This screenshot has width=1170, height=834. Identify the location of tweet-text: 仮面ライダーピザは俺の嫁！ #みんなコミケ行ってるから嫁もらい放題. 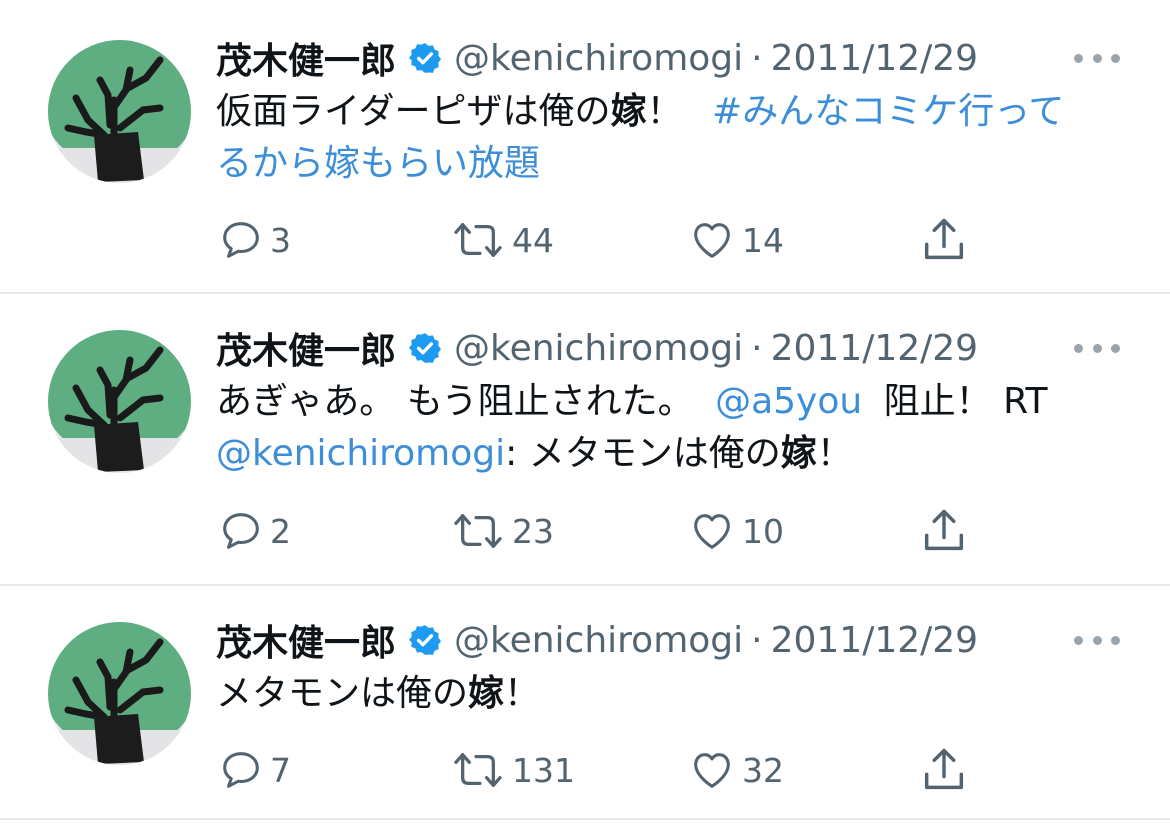
(676, 138).